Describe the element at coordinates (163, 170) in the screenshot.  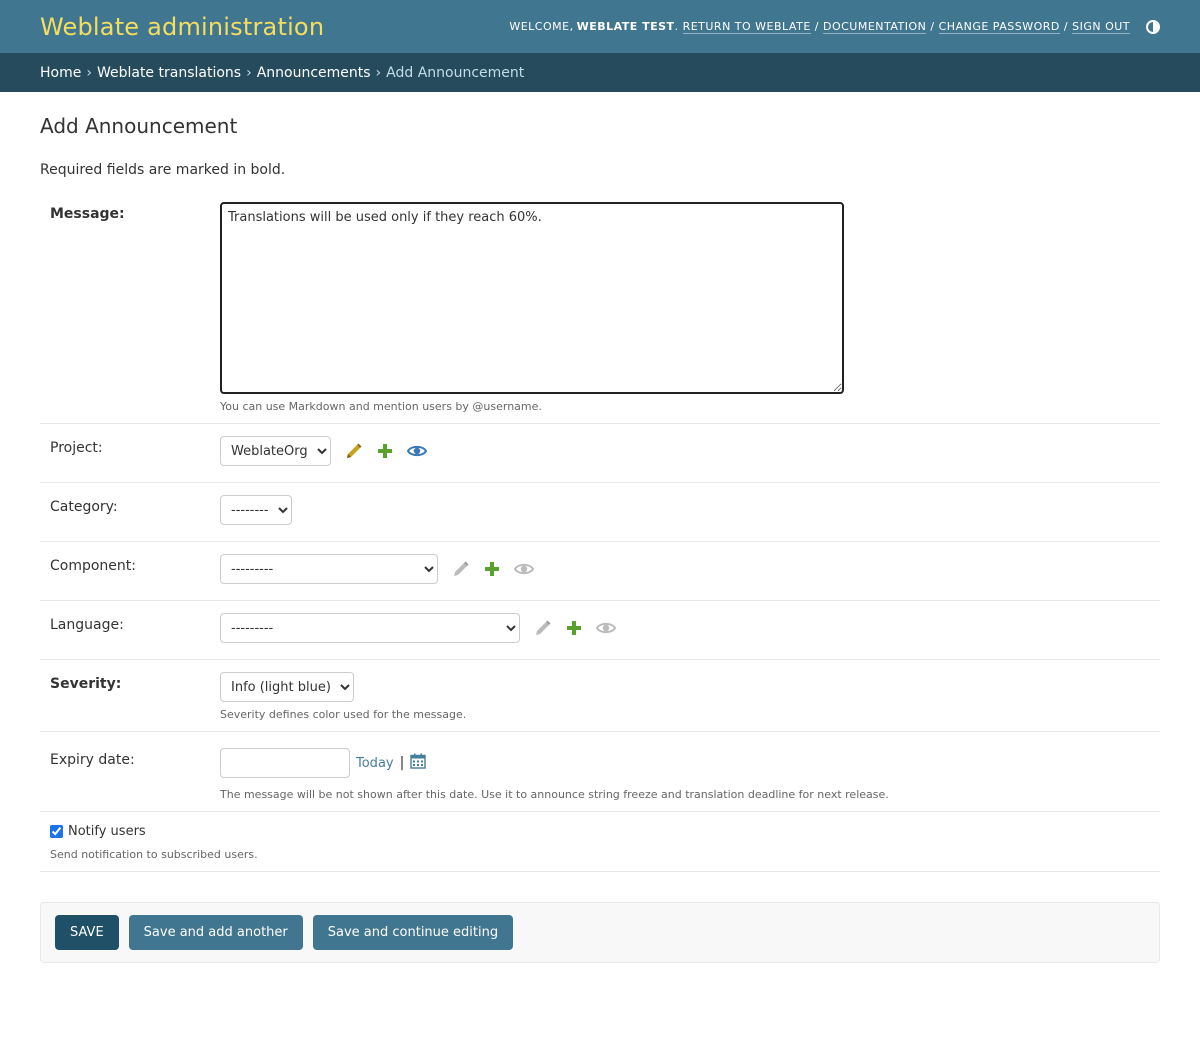
I see `required-note: Required fields are marked in bold.` at that location.